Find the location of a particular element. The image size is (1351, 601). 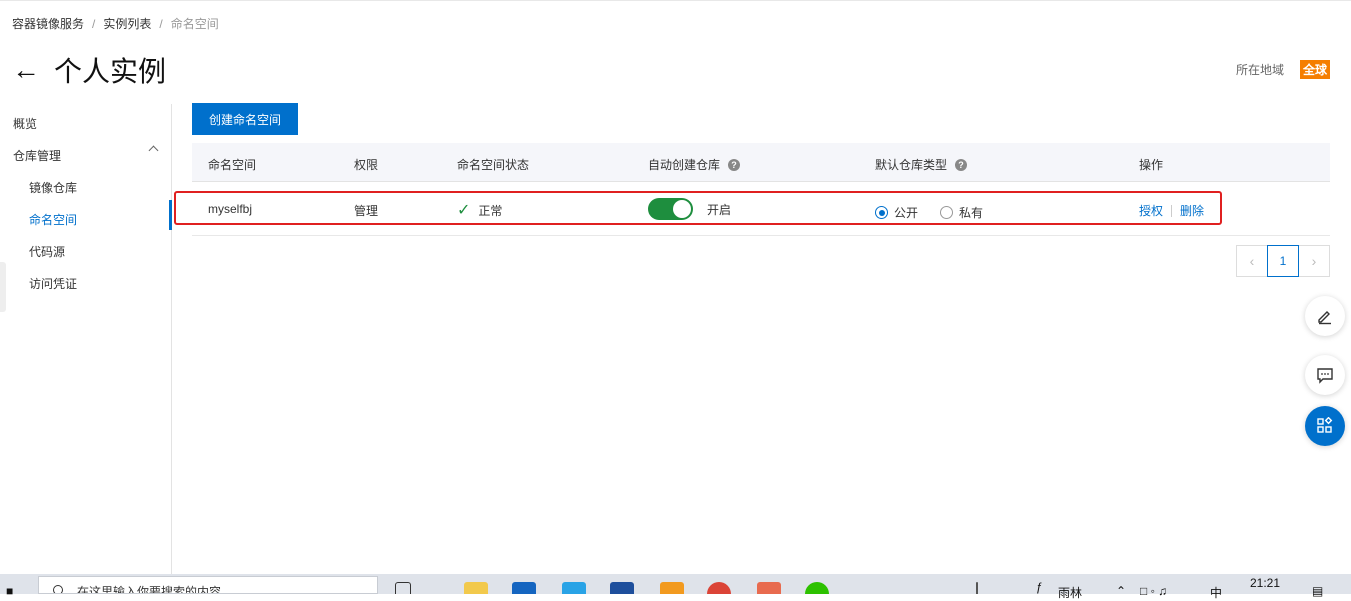

apps-icon is located at coordinates (1325, 425).